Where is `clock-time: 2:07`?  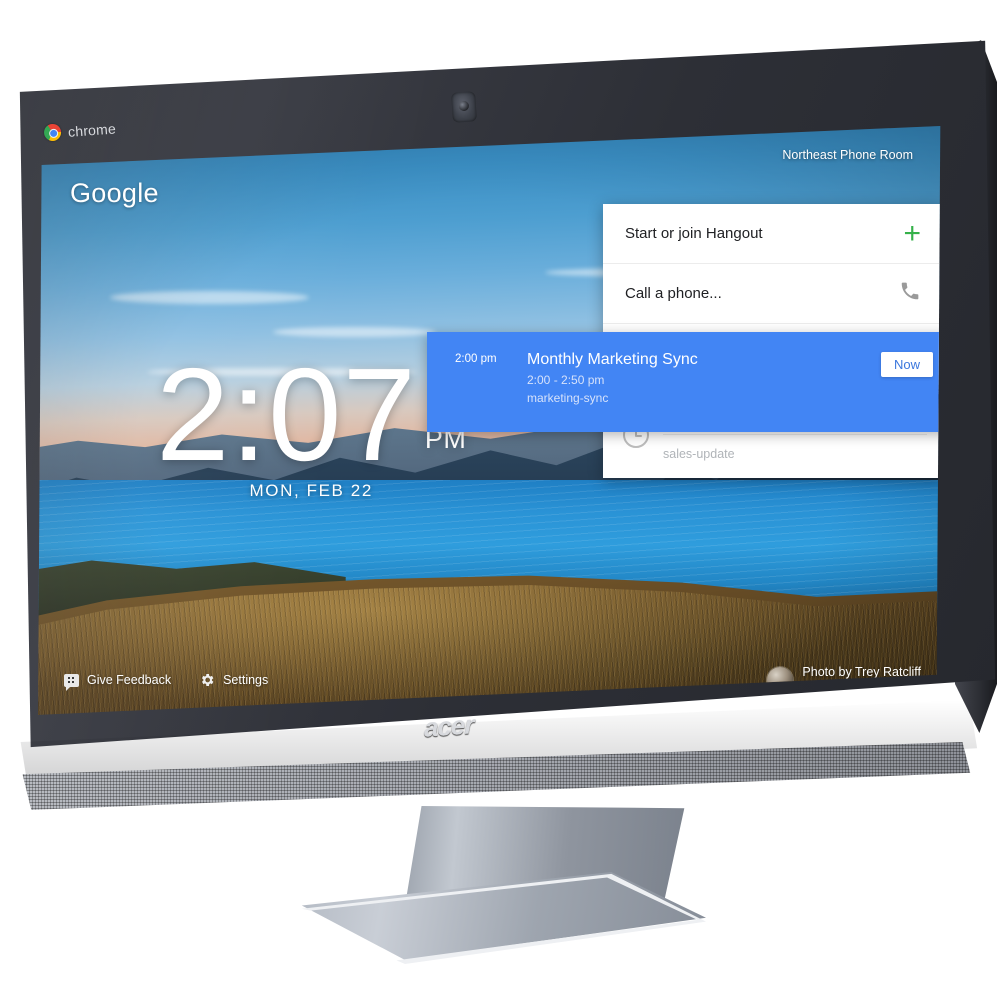
clock-time: 2:07 is located at coordinates (286, 414).